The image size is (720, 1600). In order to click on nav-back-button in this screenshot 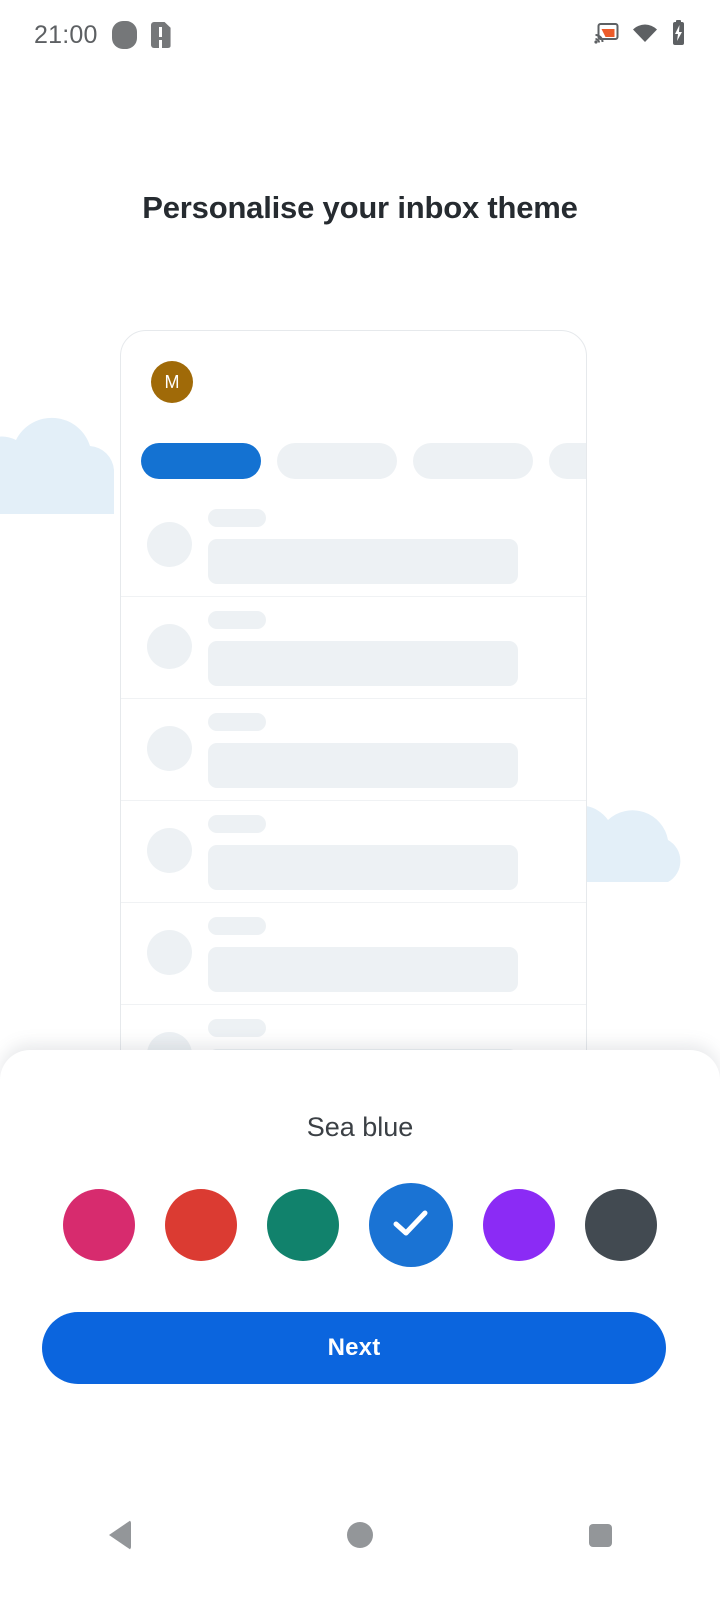, I will do `click(120, 1535)`.